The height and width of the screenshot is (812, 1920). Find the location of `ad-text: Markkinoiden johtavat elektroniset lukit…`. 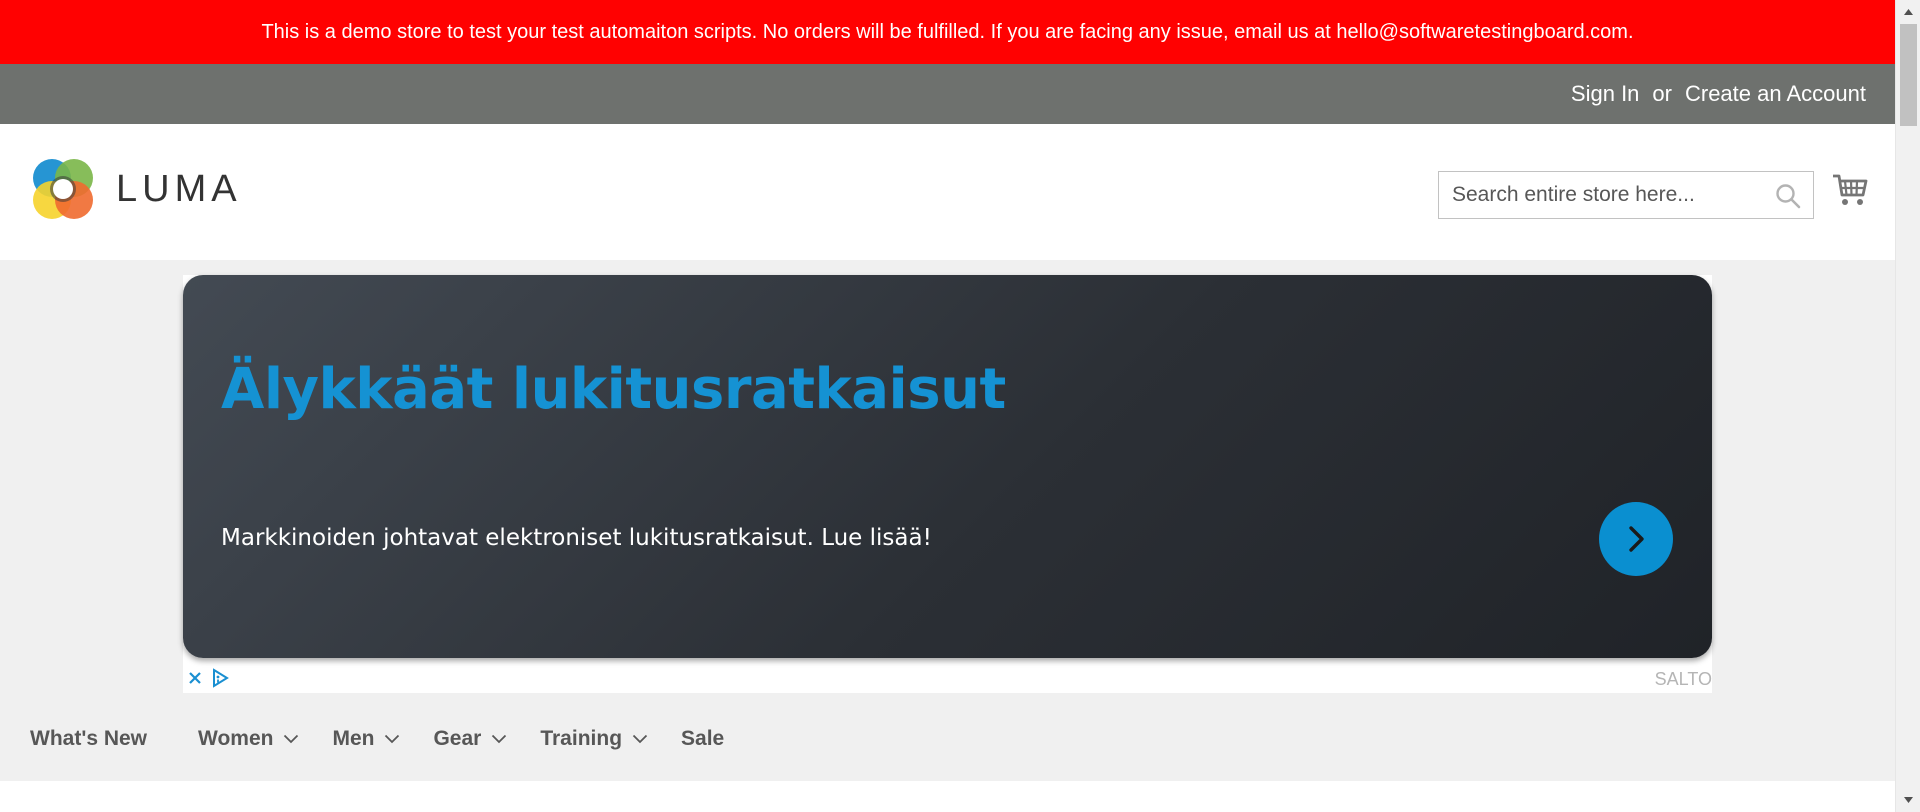

ad-text: Markkinoiden johtavat elektroniset lukit… is located at coordinates (576, 538).